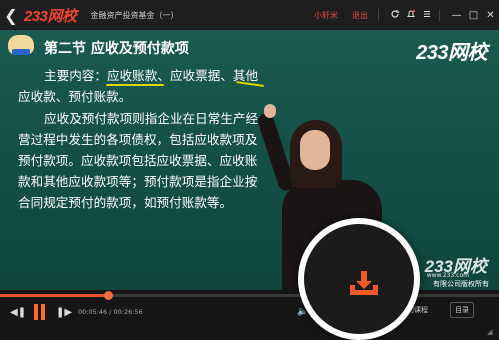 This screenshot has height=340, width=499. I want to click on titlebar-divider, so click(378, 15).